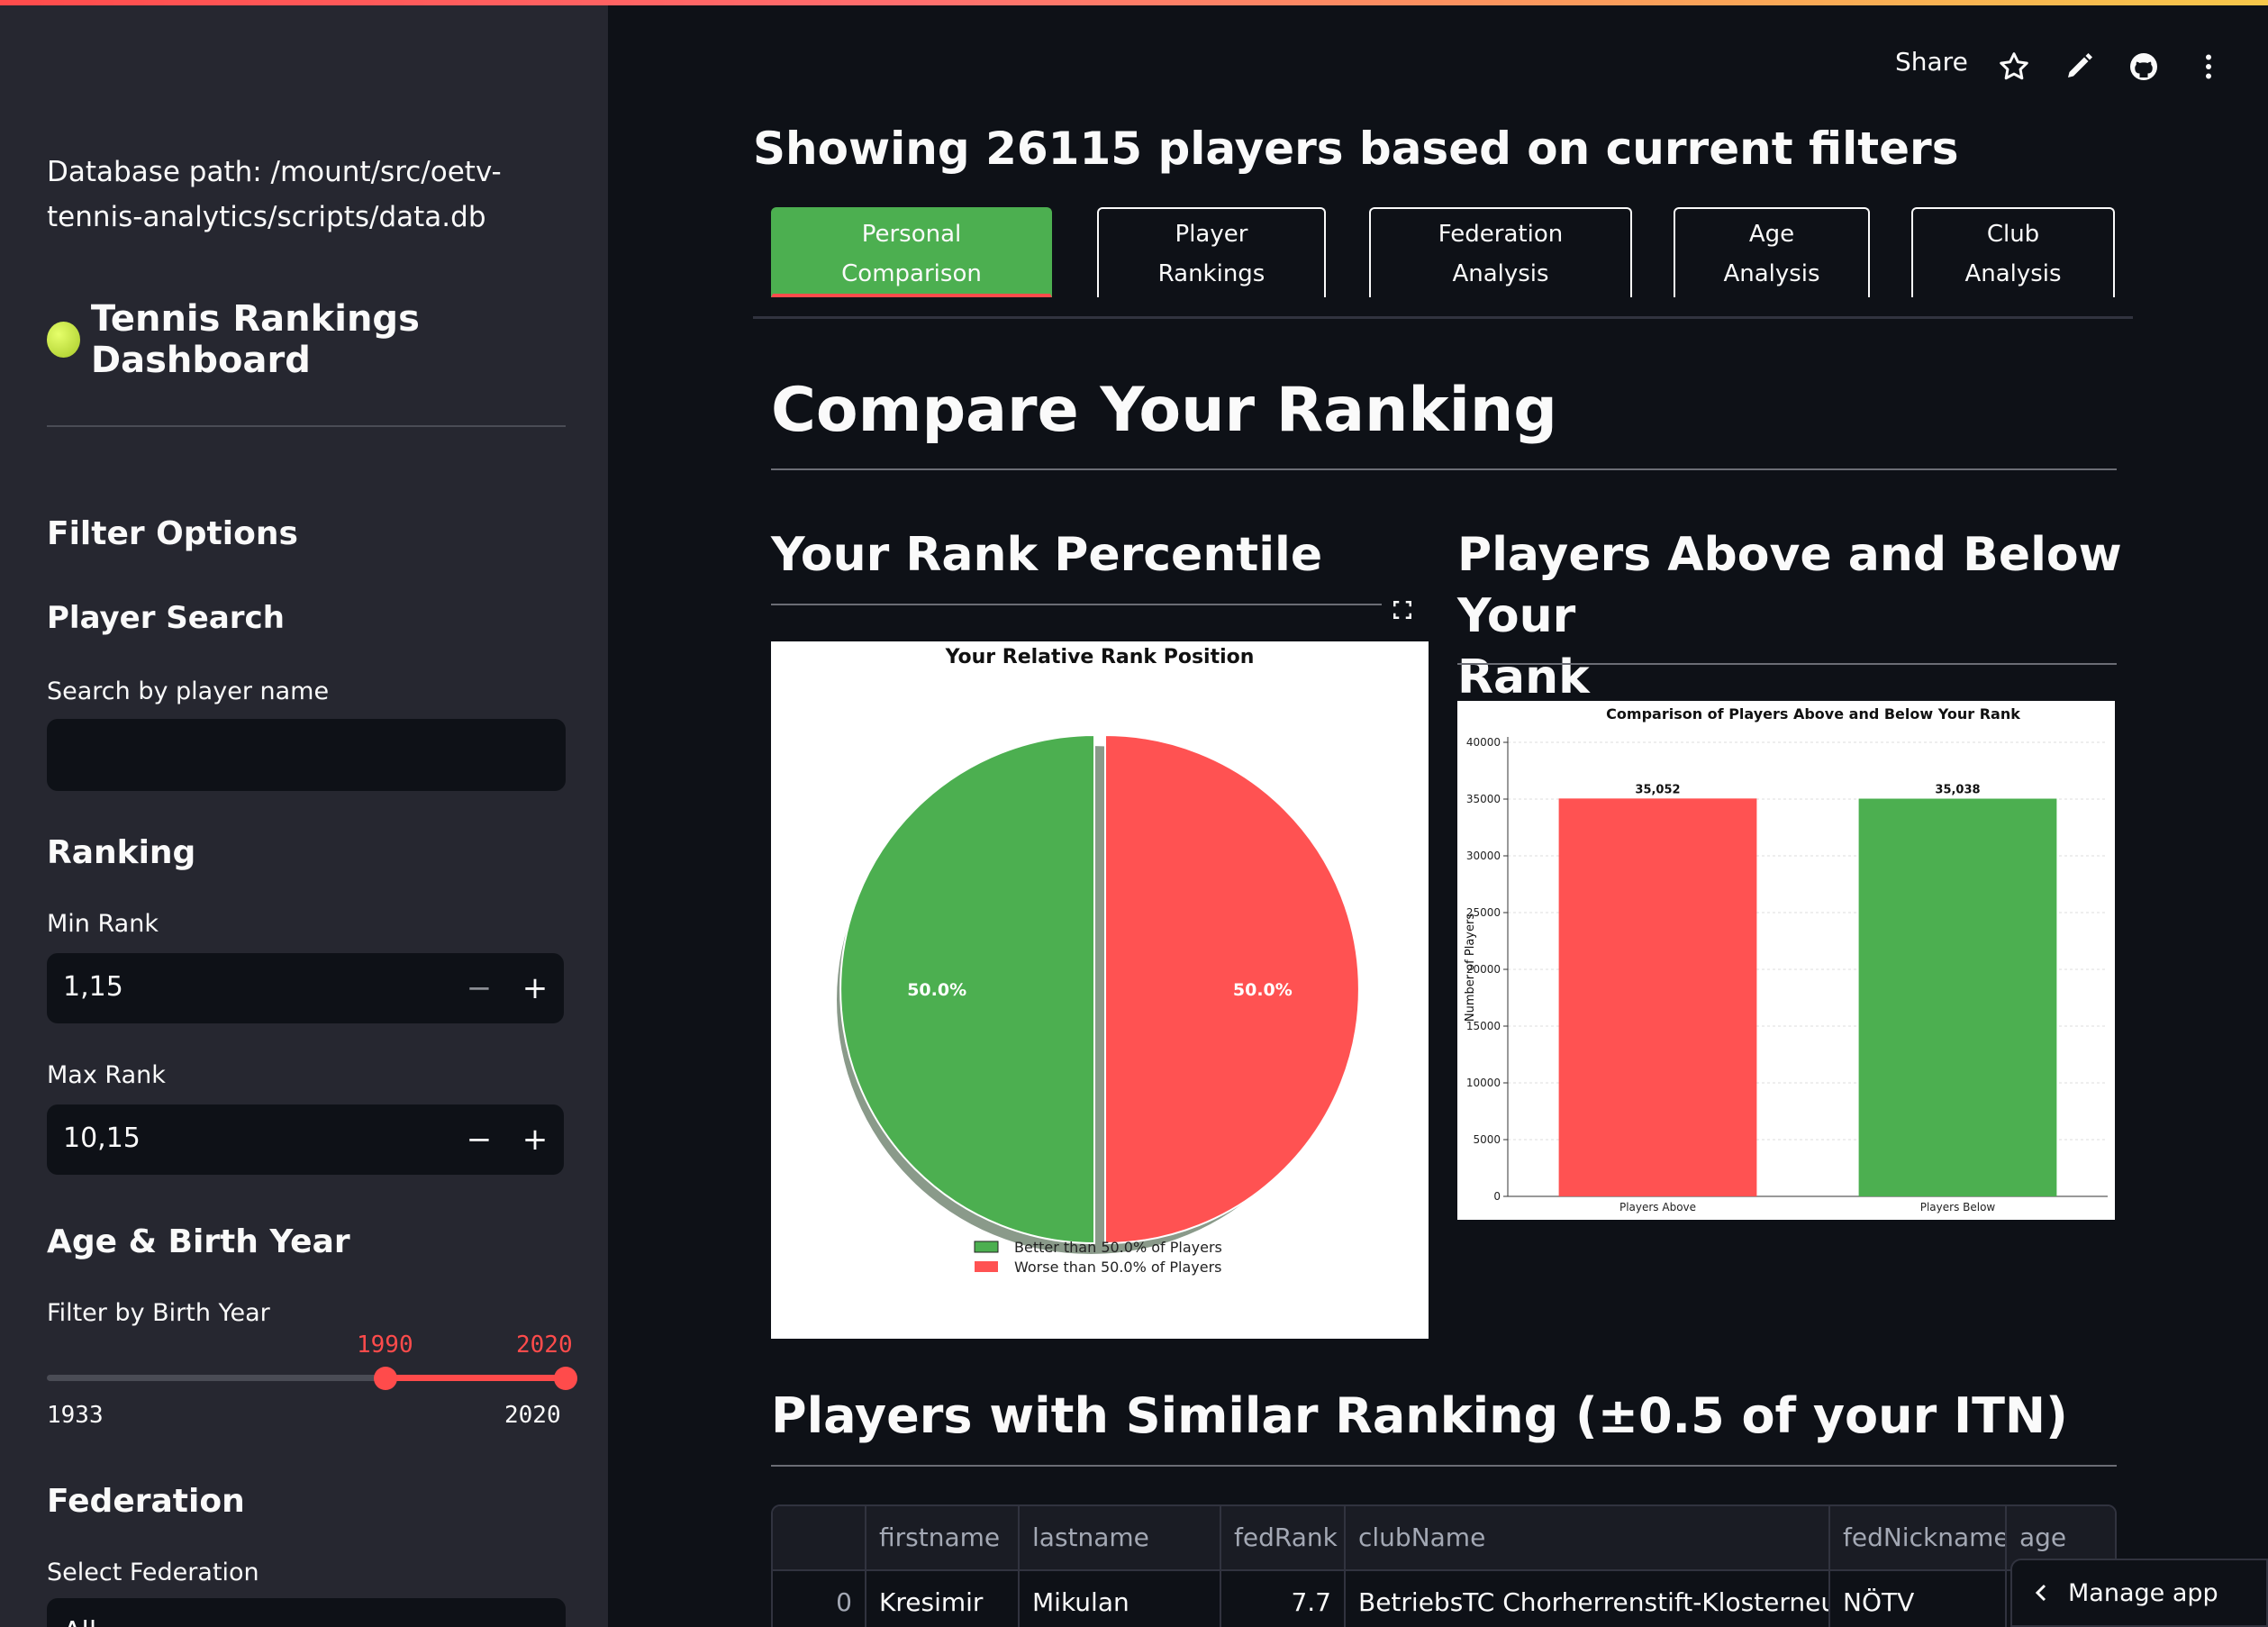 The height and width of the screenshot is (1627, 2268). Describe the element at coordinates (912, 252) in the screenshot. I see `tab-personal-comparison: Personal Comparison` at that location.